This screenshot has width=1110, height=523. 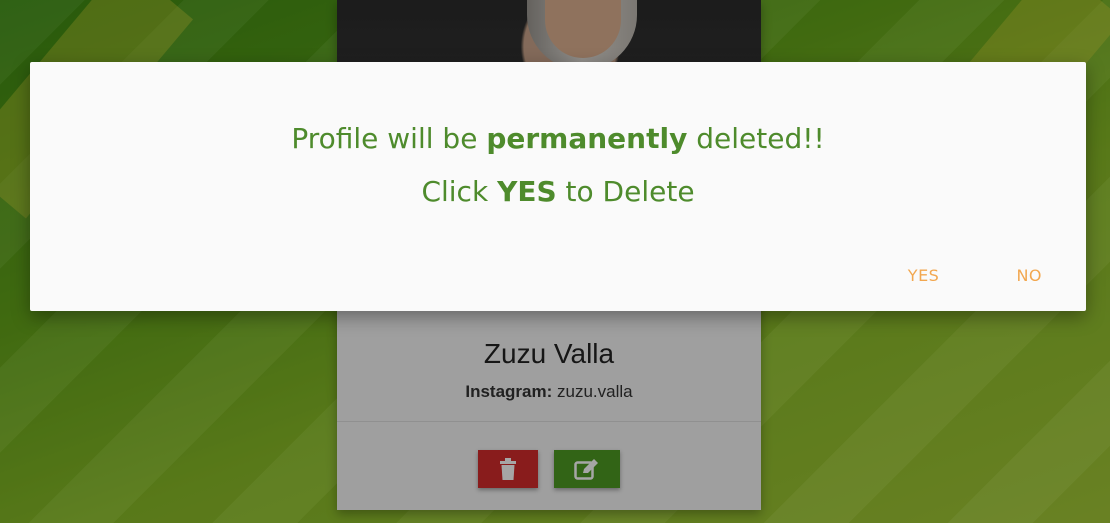 I want to click on dialog-actions: YES NO, so click(x=953, y=275).